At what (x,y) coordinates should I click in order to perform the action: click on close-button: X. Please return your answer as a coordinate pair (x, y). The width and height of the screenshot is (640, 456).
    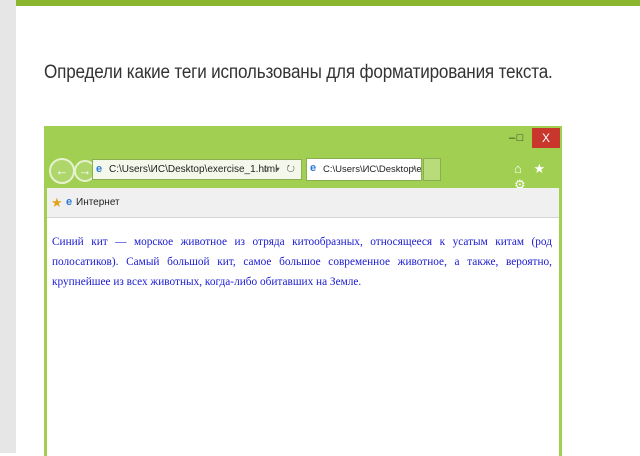
    Looking at the image, I should click on (546, 138).